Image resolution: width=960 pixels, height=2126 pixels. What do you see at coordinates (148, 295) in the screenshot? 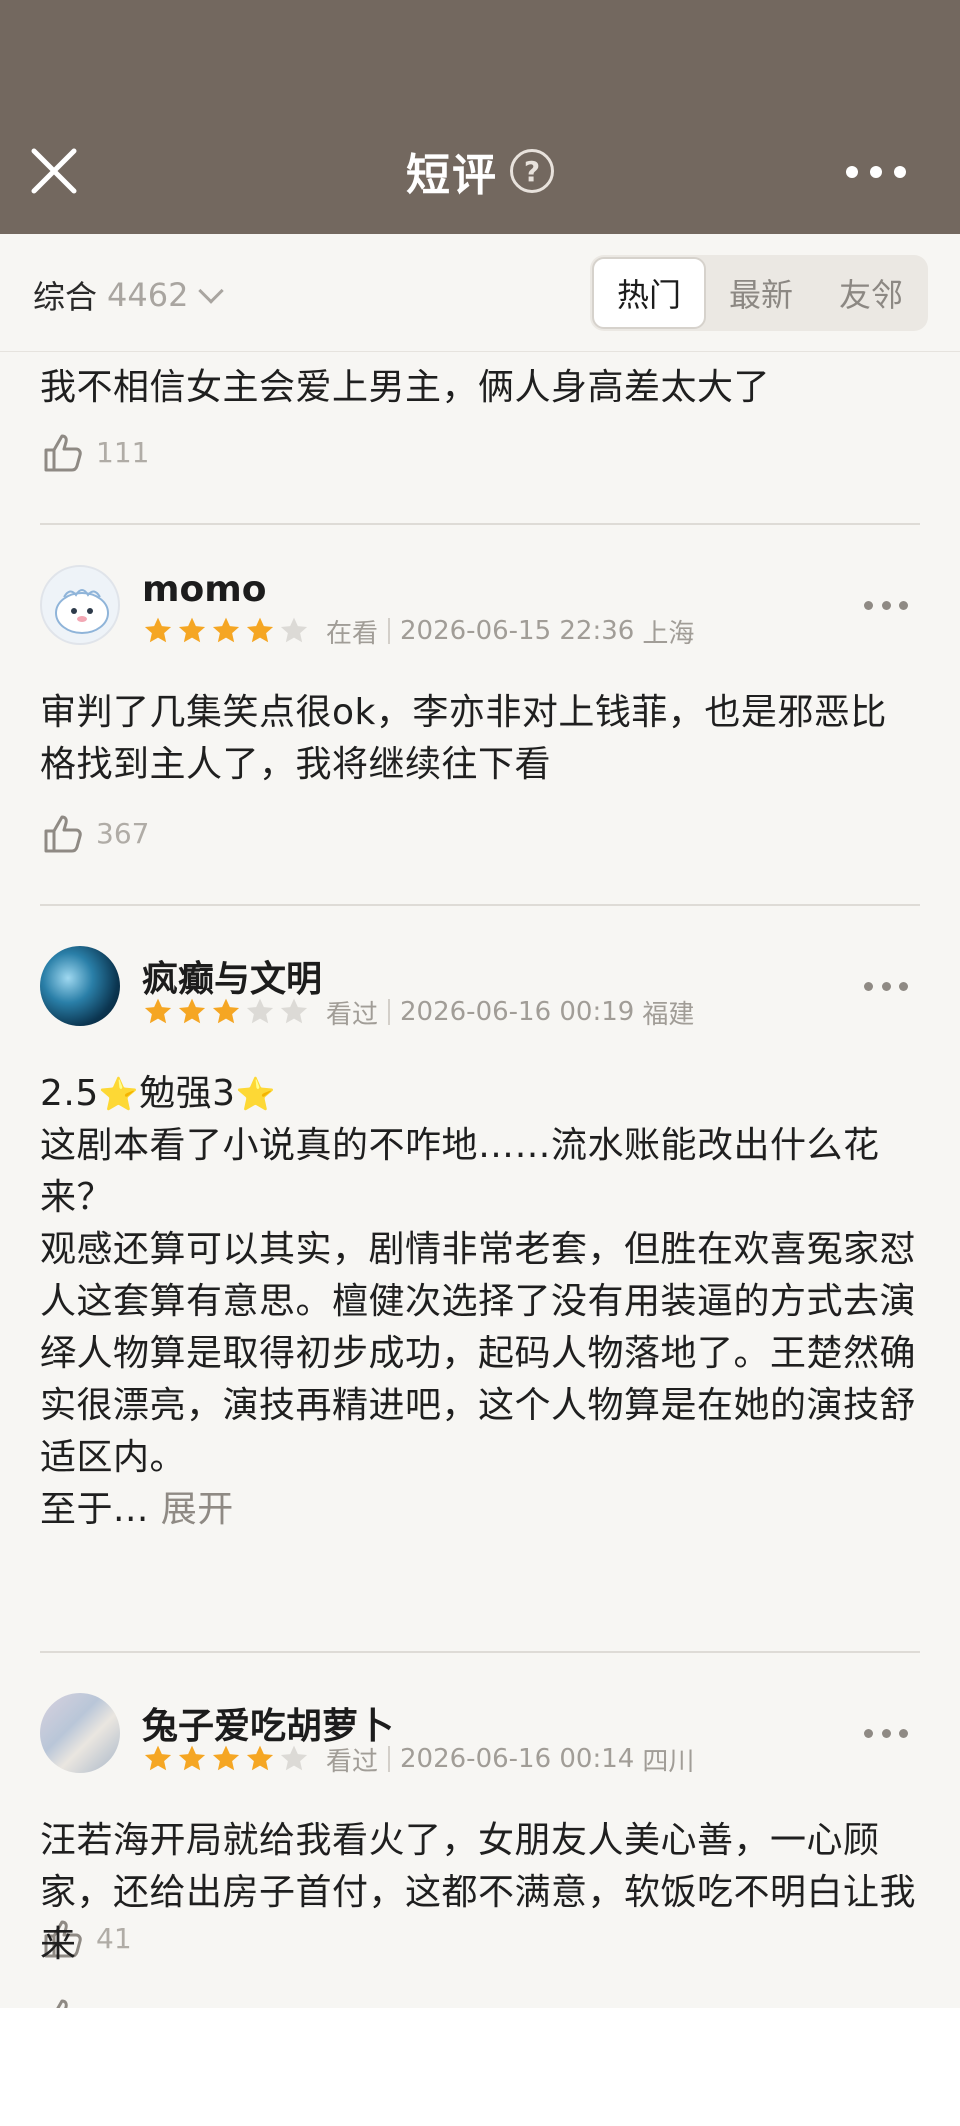
I see `review-count: 4462` at bounding box center [148, 295].